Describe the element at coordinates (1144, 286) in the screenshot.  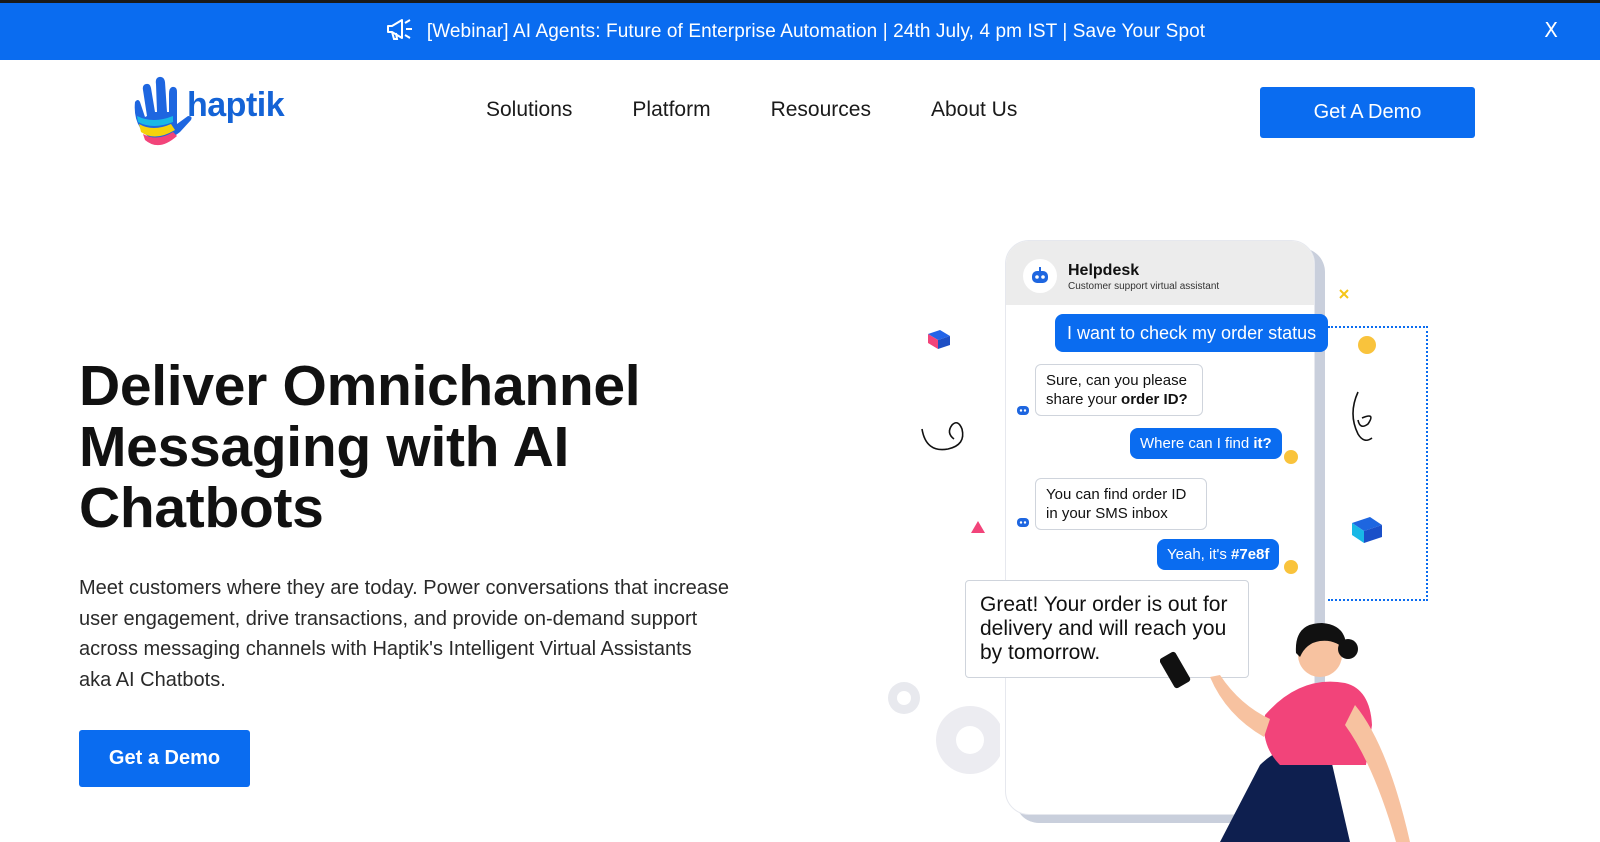
I see `chat-subtitle: Customer support virtual assistant` at that location.